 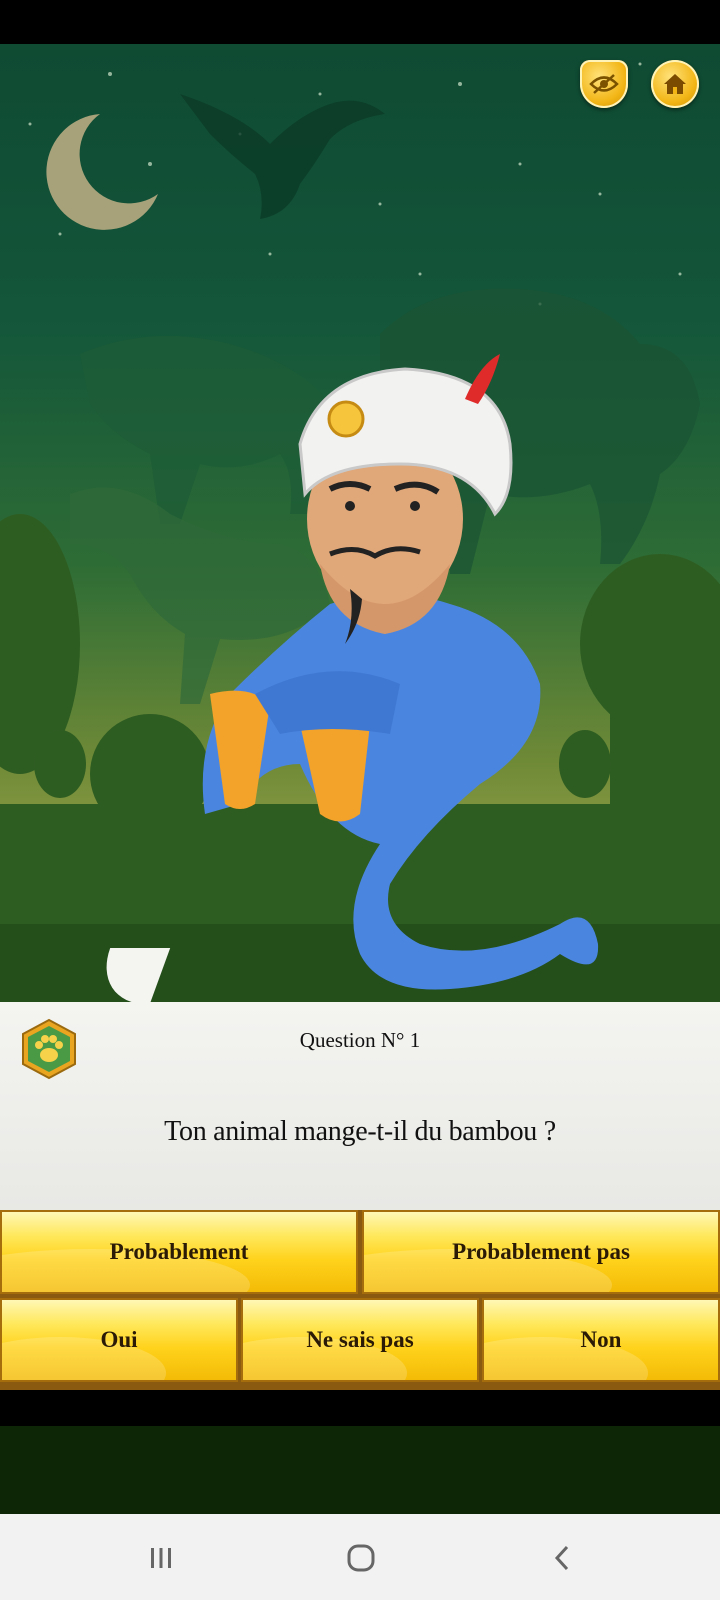 I want to click on privacy-shield-button, so click(x=604, y=84).